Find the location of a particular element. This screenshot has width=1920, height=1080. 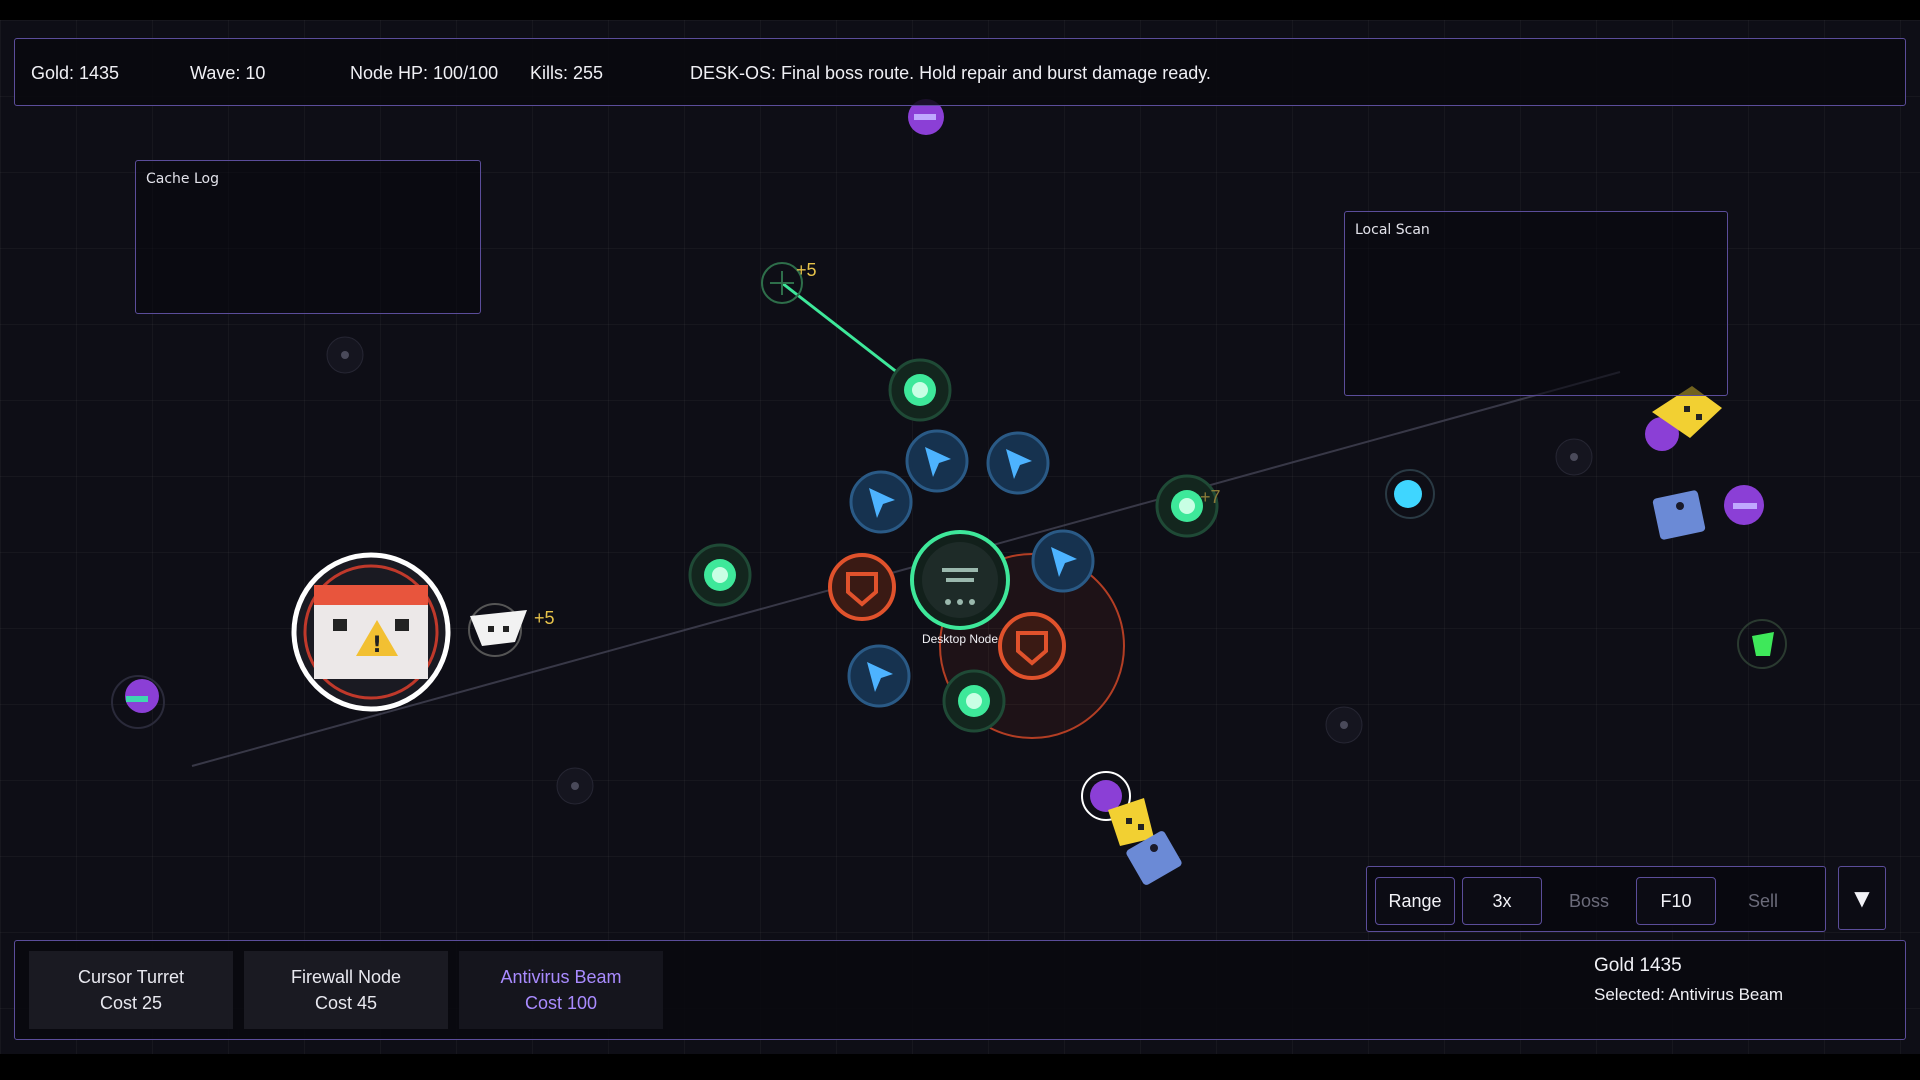

tower-name: Firewall Node is located at coordinates (346, 977).